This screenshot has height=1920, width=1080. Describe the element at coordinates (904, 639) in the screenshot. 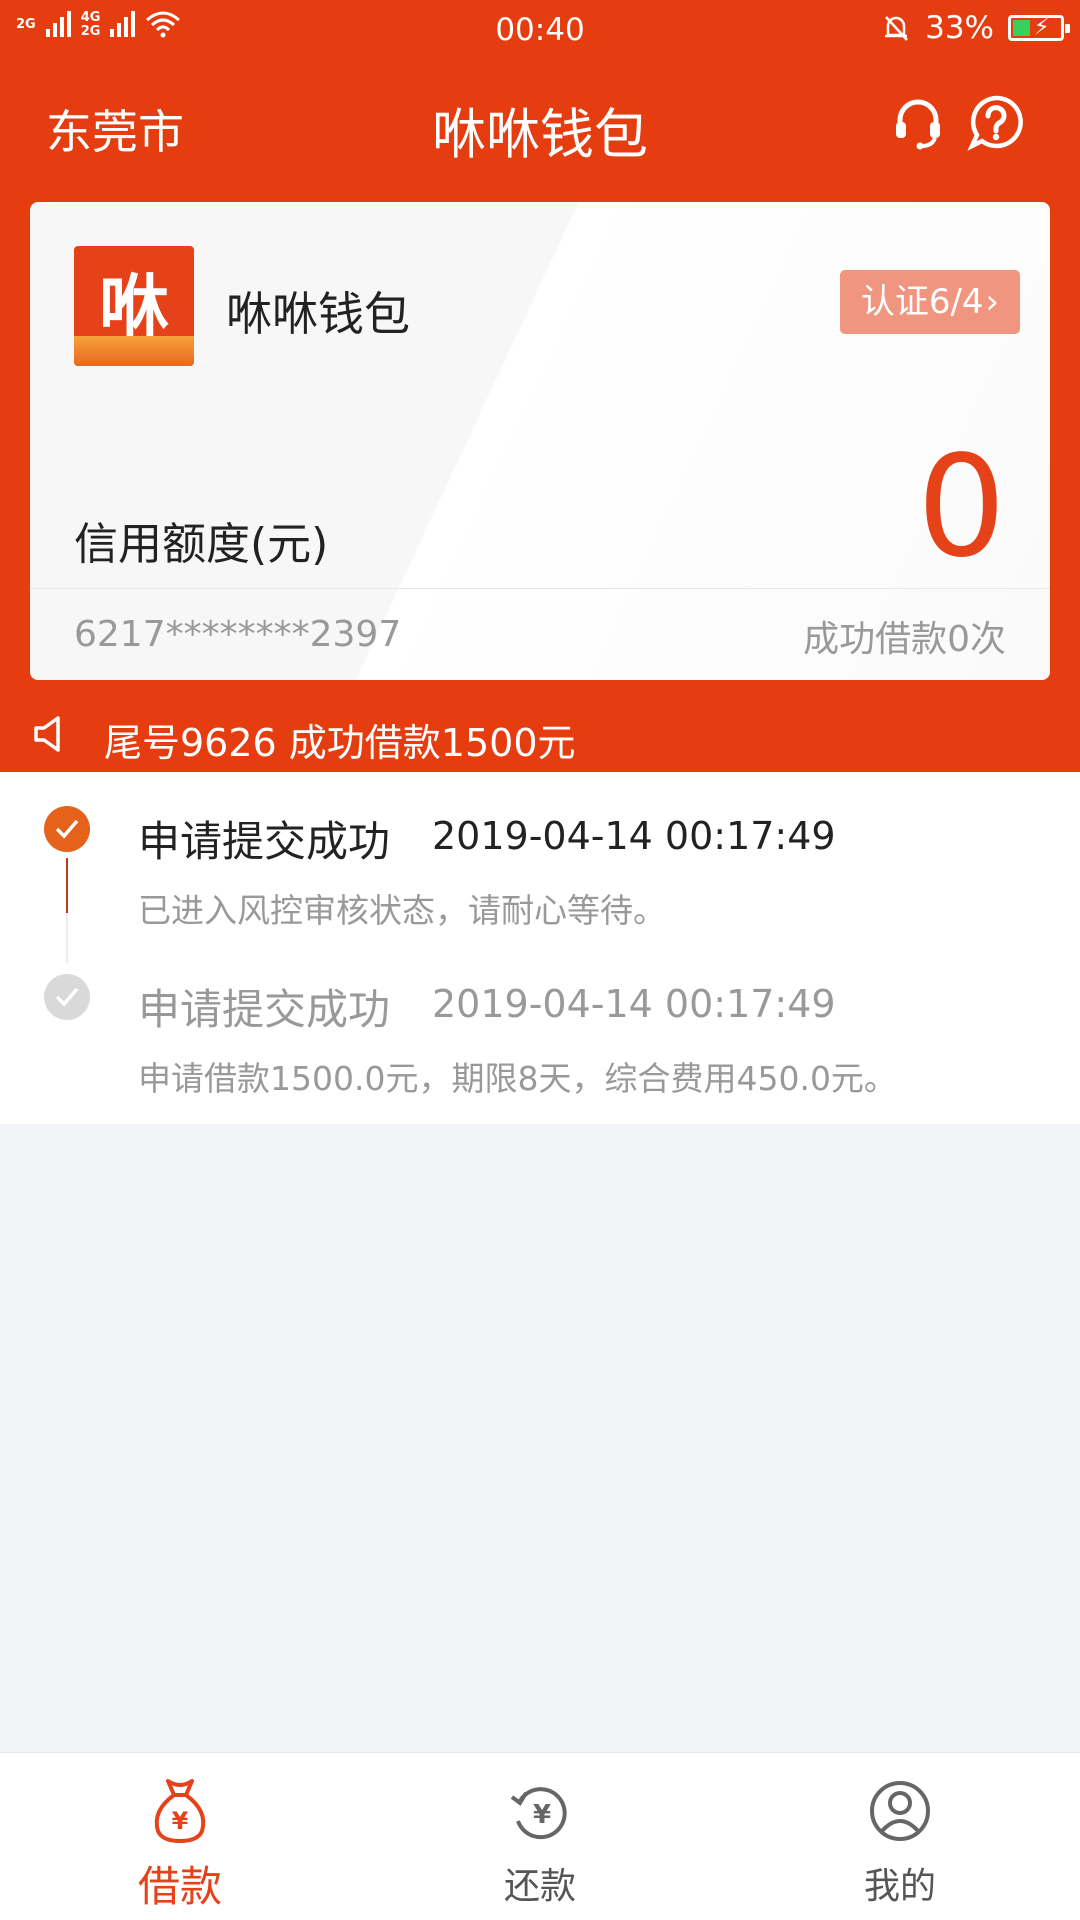

I see `success-loan-count: 成功借款0次` at that location.